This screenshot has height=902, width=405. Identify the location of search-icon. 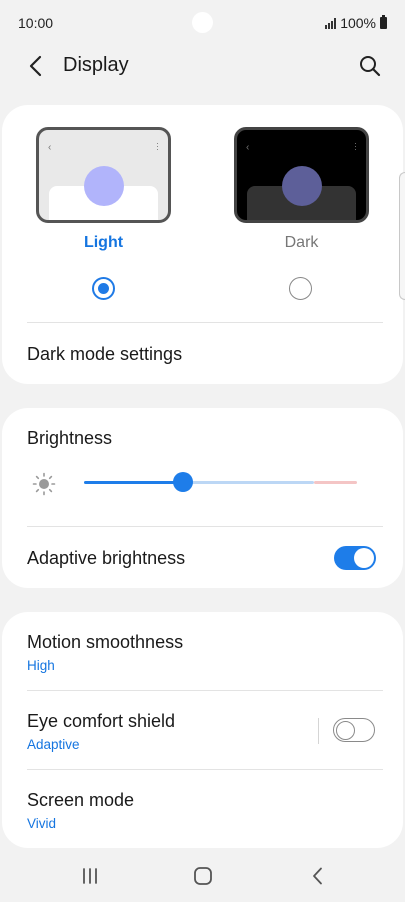
(370, 66).